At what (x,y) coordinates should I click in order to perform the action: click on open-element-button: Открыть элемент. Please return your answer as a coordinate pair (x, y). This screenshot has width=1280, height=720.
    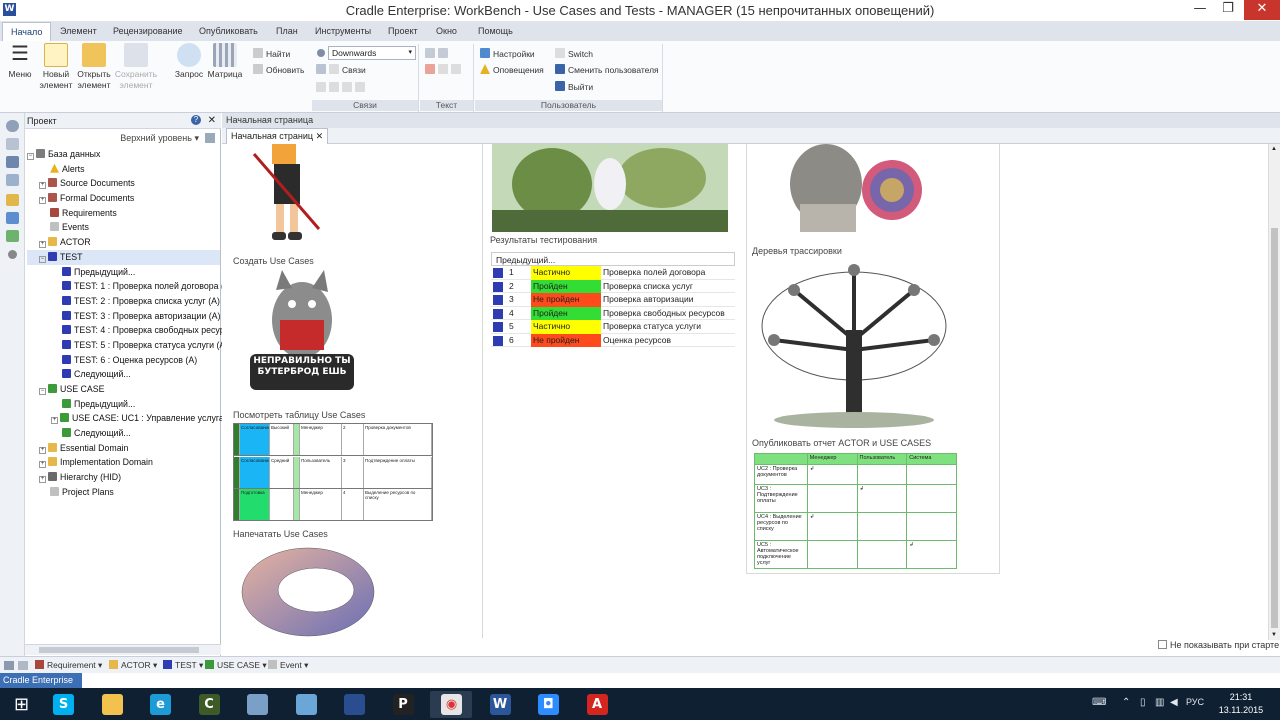
    Looking at the image, I should click on (94, 67).